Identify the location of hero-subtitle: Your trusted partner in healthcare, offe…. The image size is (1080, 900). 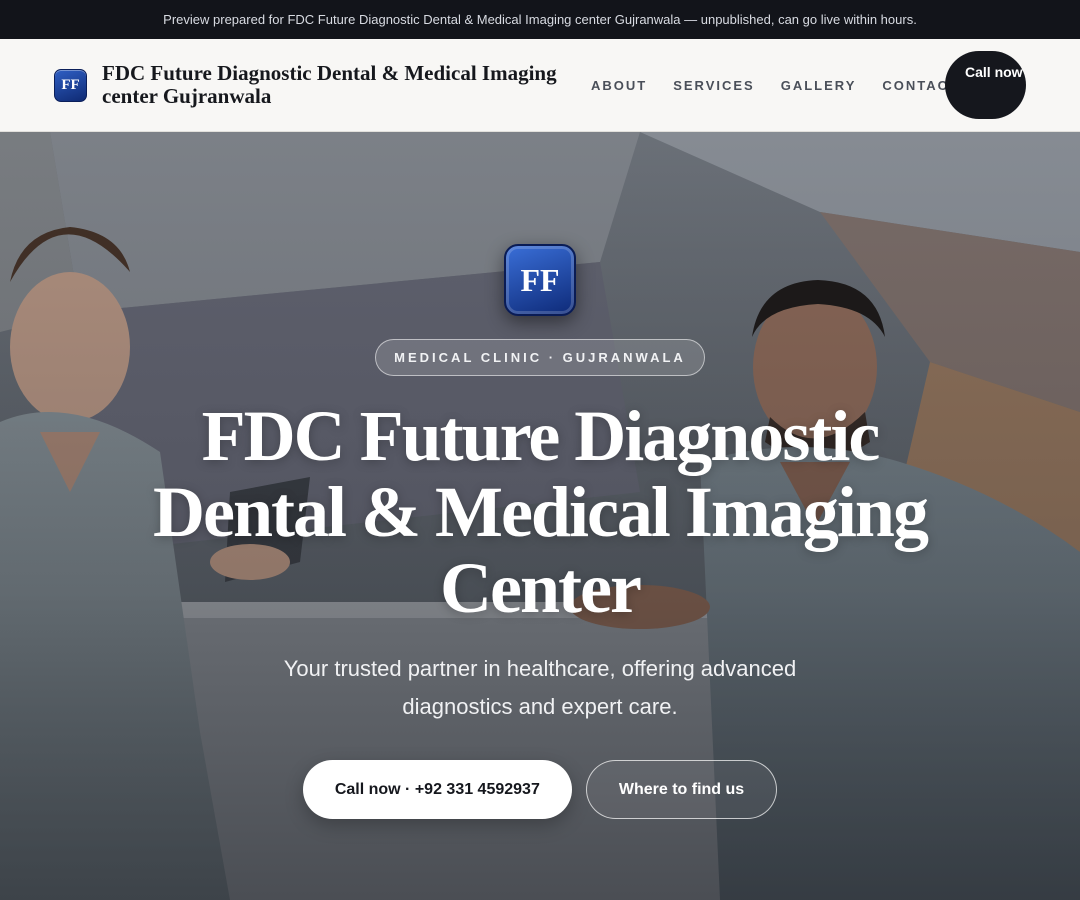
(540, 687).